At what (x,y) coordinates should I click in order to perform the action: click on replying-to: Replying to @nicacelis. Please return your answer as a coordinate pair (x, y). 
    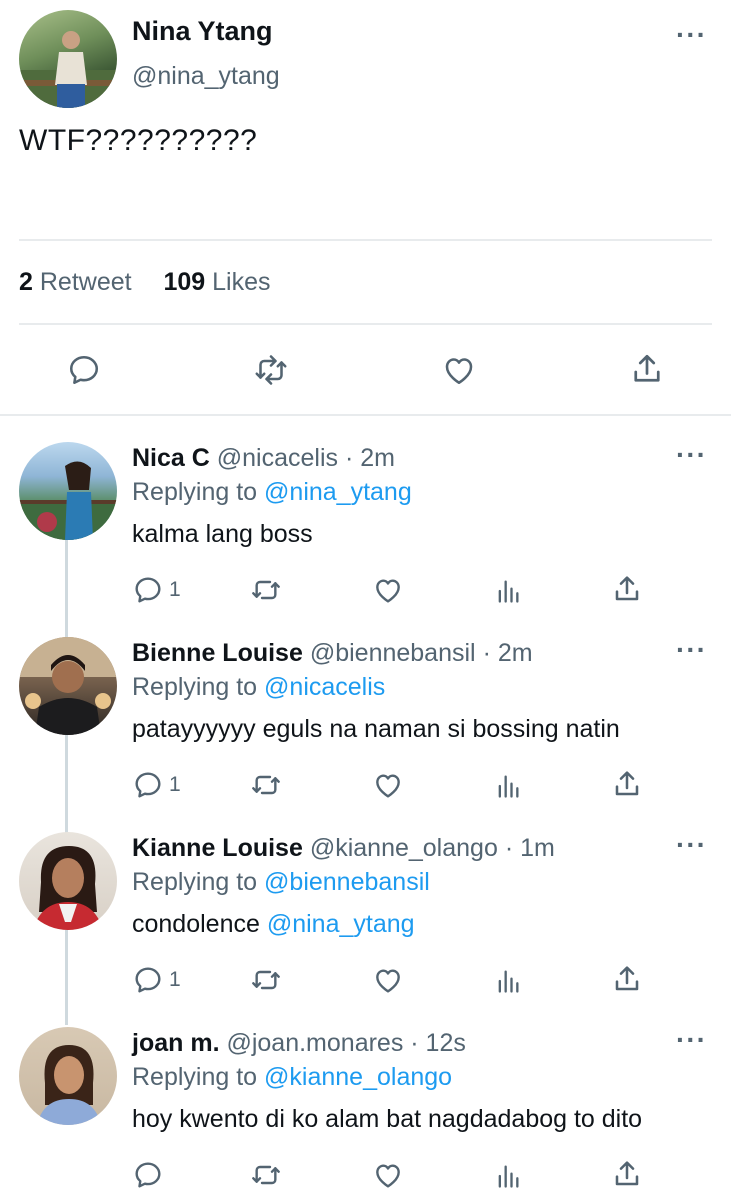
    Looking at the image, I should click on (258, 687).